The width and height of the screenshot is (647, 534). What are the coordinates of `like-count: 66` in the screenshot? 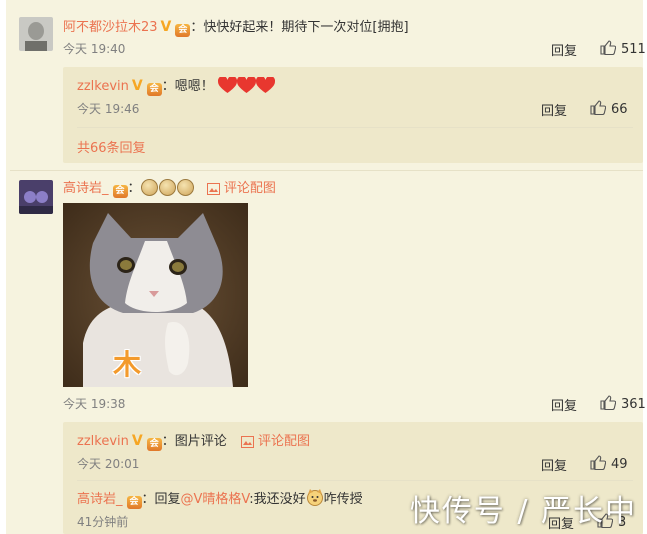 It's located at (619, 109).